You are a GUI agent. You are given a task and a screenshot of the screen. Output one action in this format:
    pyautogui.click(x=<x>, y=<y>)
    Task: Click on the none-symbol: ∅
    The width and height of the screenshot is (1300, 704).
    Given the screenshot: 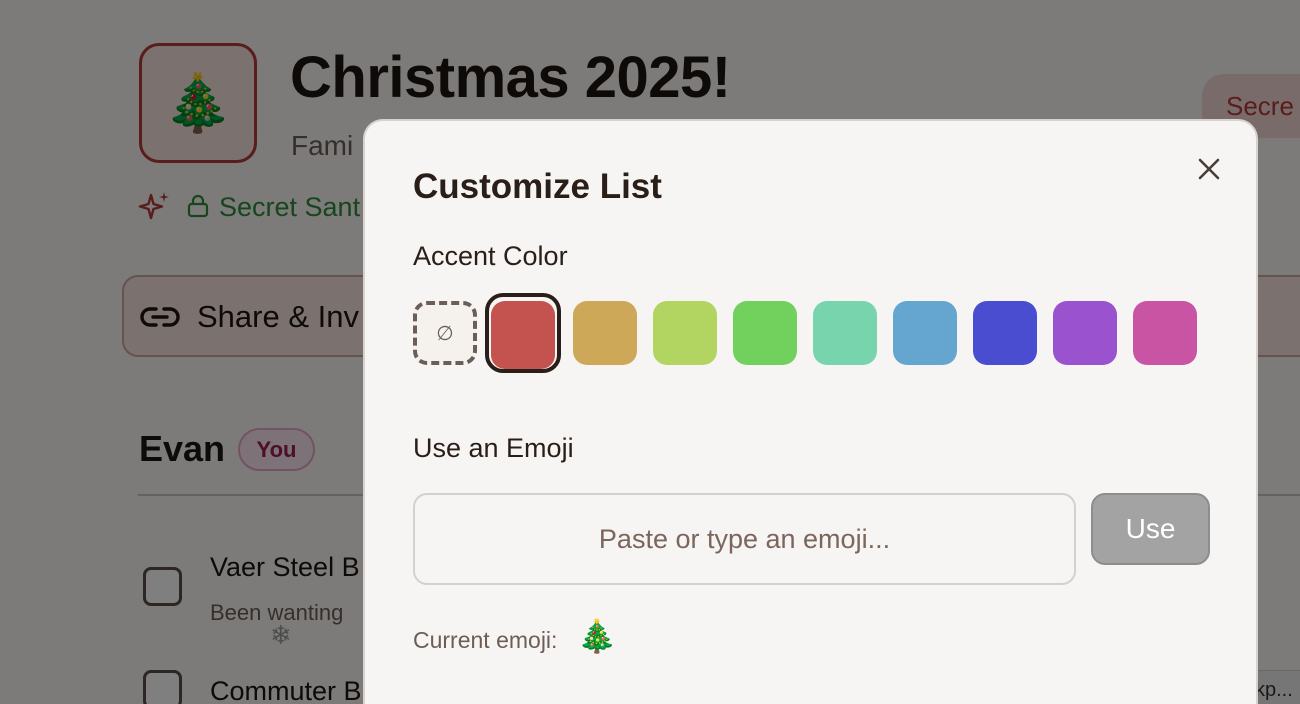 What is the action you would take?
    pyautogui.click(x=445, y=333)
    